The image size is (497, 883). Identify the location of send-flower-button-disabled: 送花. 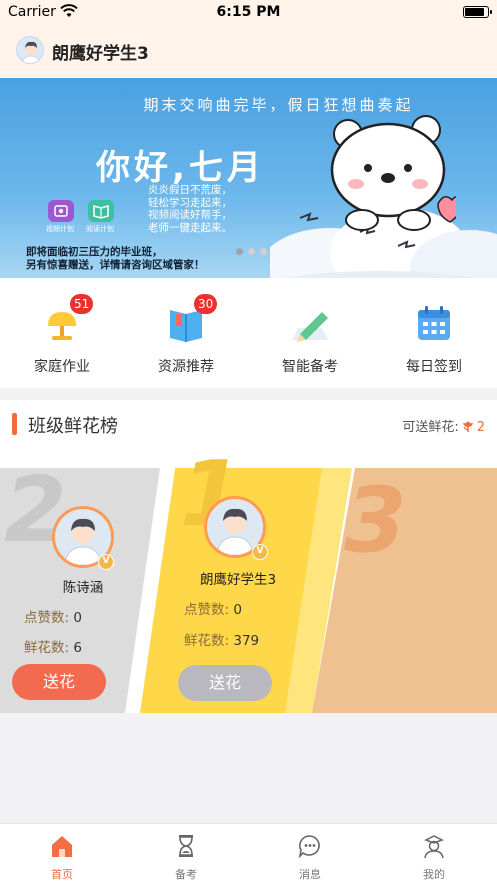
(225, 683).